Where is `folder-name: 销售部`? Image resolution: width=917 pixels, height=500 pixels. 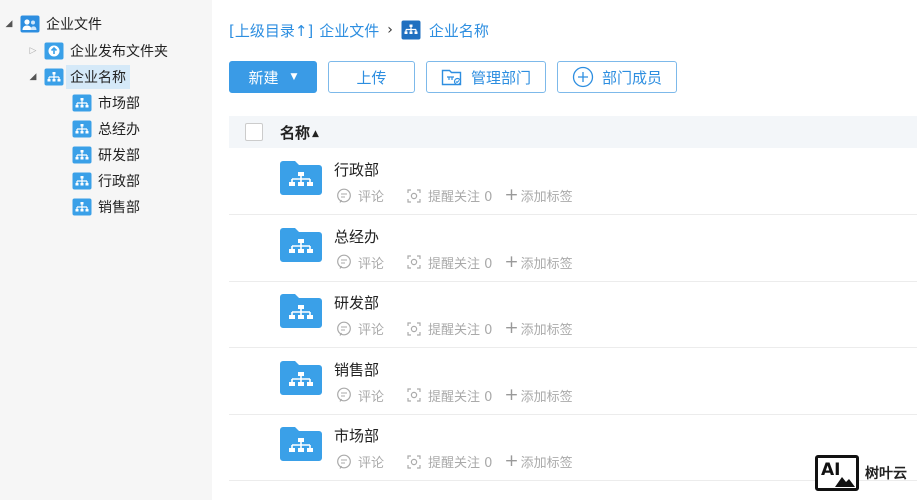
folder-name: 销售部 is located at coordinates (356, 369).